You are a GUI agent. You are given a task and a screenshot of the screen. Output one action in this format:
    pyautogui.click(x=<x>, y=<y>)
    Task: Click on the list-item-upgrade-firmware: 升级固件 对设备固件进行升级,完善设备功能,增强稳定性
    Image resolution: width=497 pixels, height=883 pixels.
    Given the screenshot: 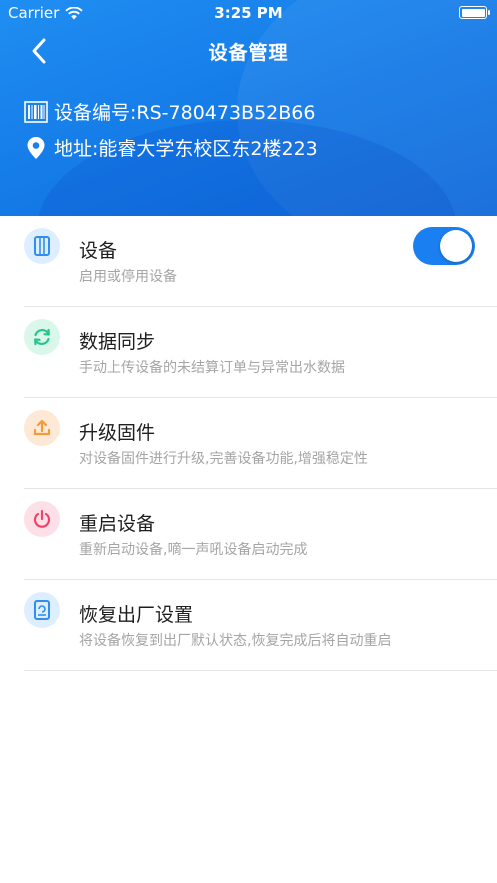 What is the action you would take?
    pyautogui.click(x=248, y=443)
    